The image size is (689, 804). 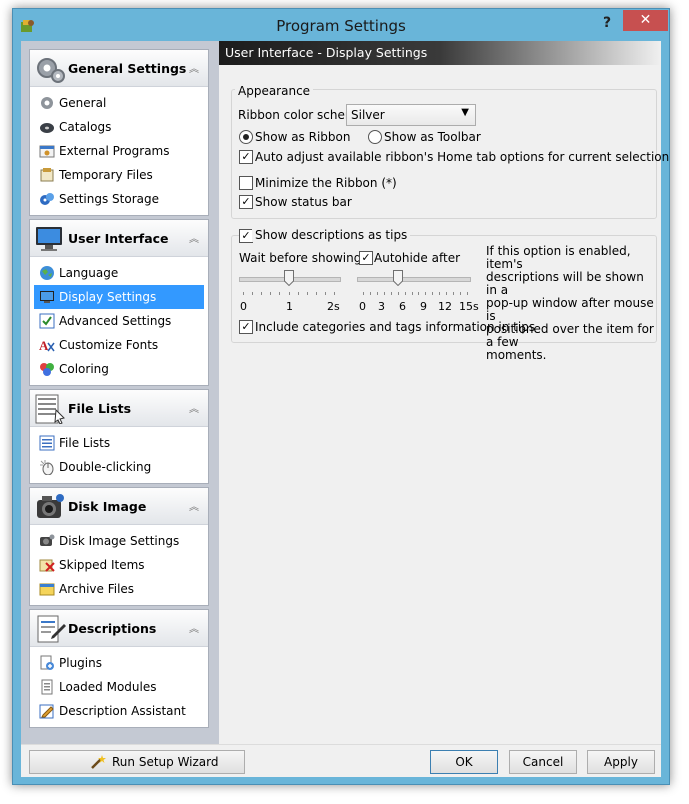 What do you see at coordinates (47, 151) in the screenshot?
I see `external-programs-icon` at bounding box center [47, 151].